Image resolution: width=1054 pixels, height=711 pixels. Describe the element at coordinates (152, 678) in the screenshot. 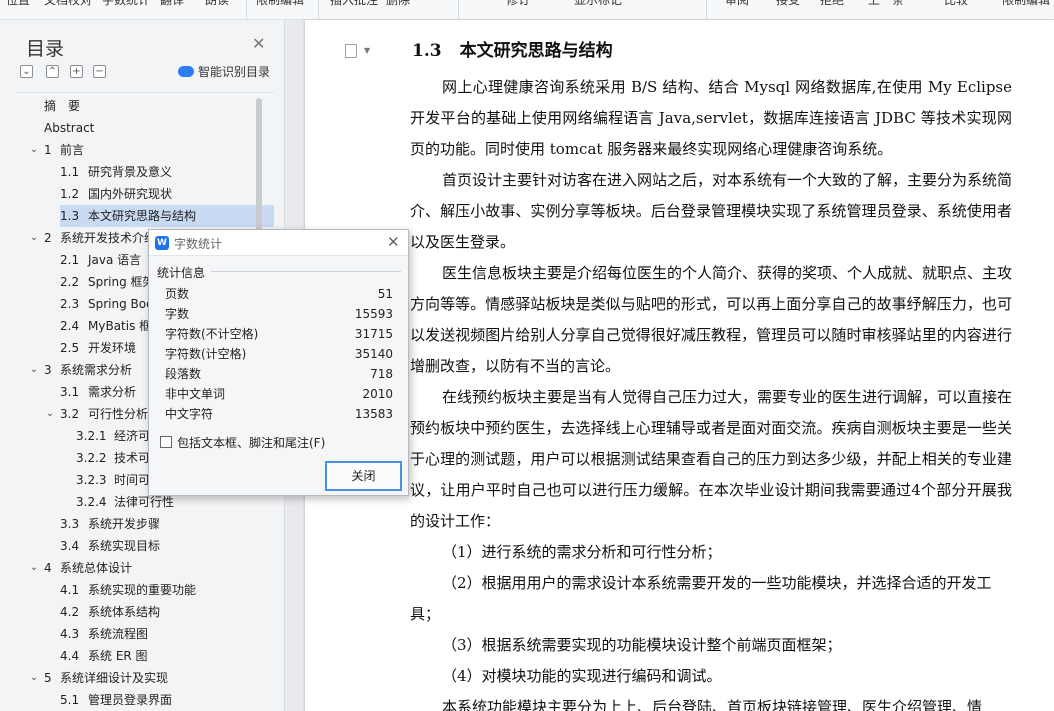

I see `toc-item: ⌄ 5 系统详细设计及实现` at that location.